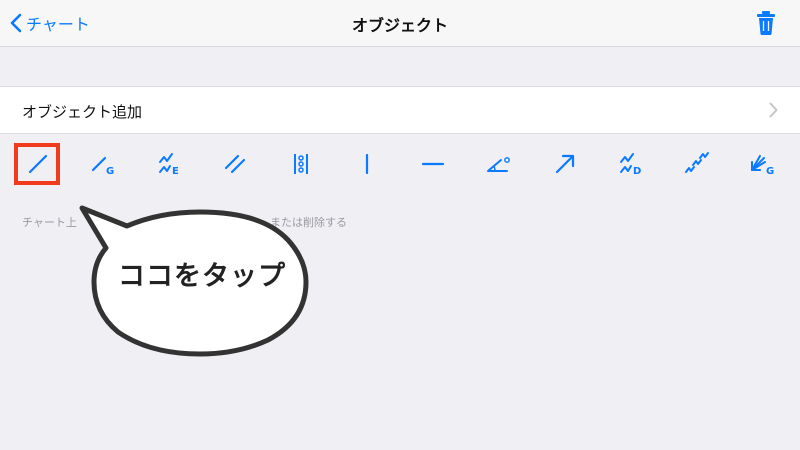 This screenshot has width=800, height=450. I want to click on arrow-tool, so click(565, 164).